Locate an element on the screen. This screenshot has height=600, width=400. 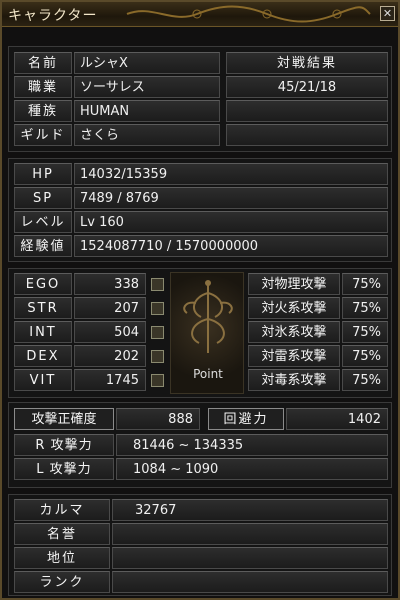
stat-point-button-int is located at coordinates (157, 332).